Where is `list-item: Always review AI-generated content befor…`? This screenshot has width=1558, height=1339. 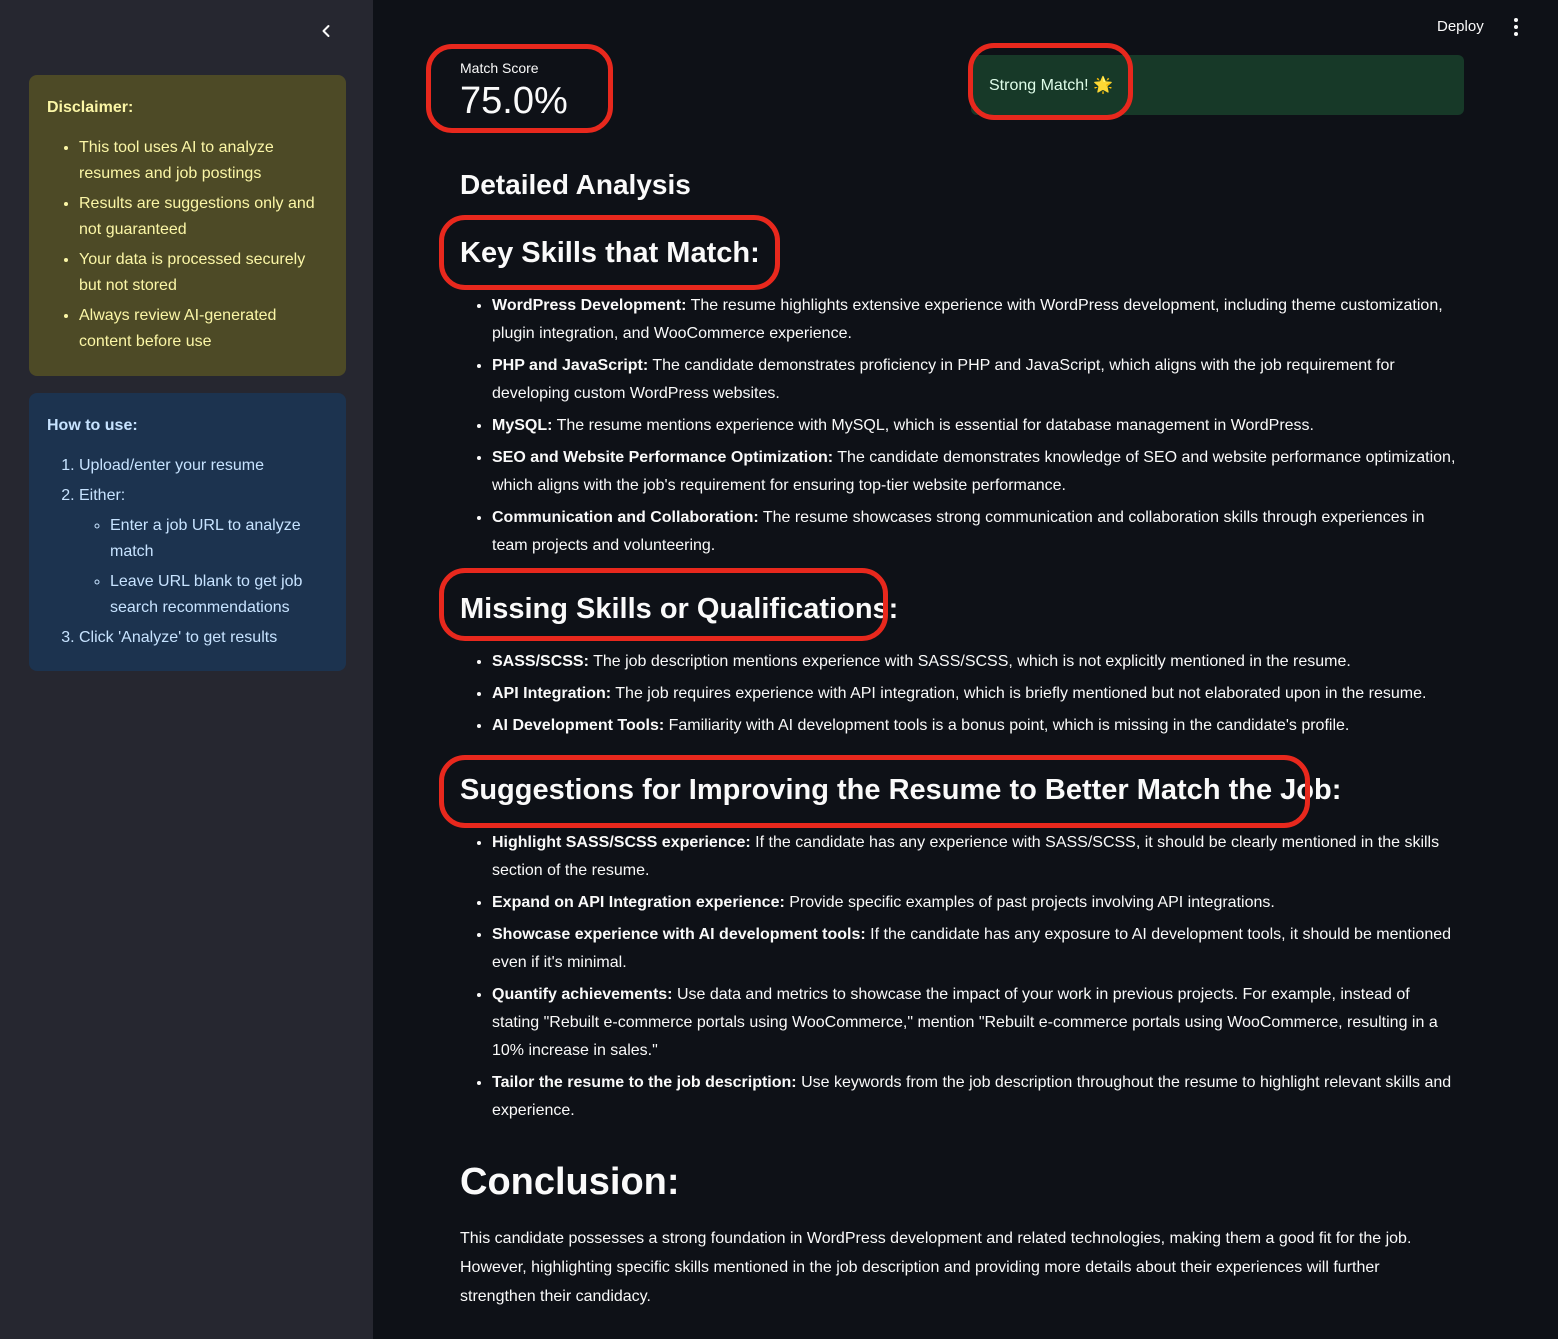 list-item: Always review AI-generated content befor… is located at coordinates (203, 329).